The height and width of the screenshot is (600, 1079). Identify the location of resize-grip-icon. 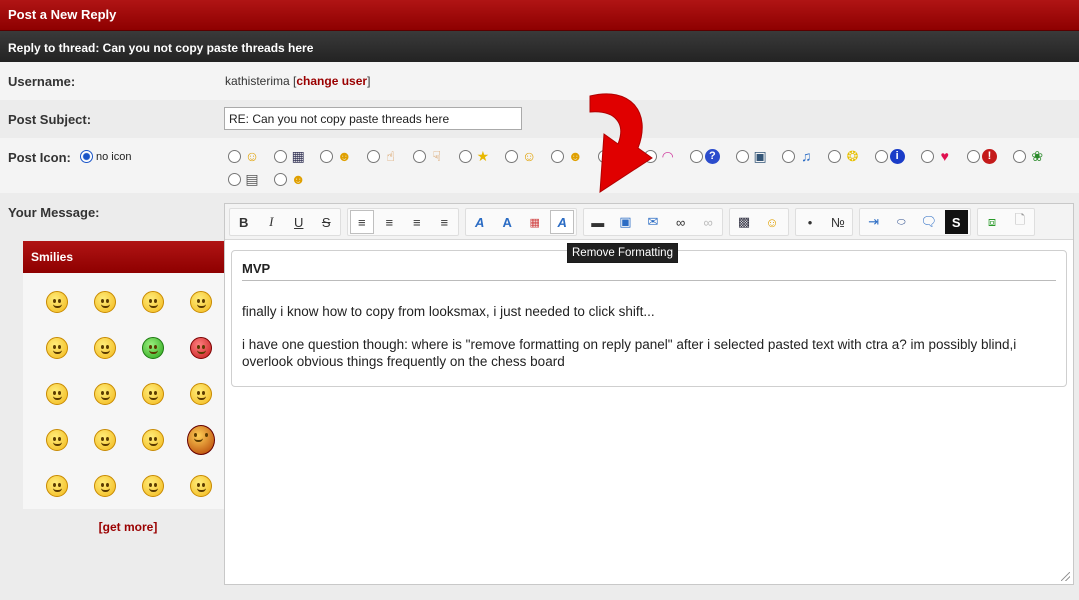
(1065, 576).